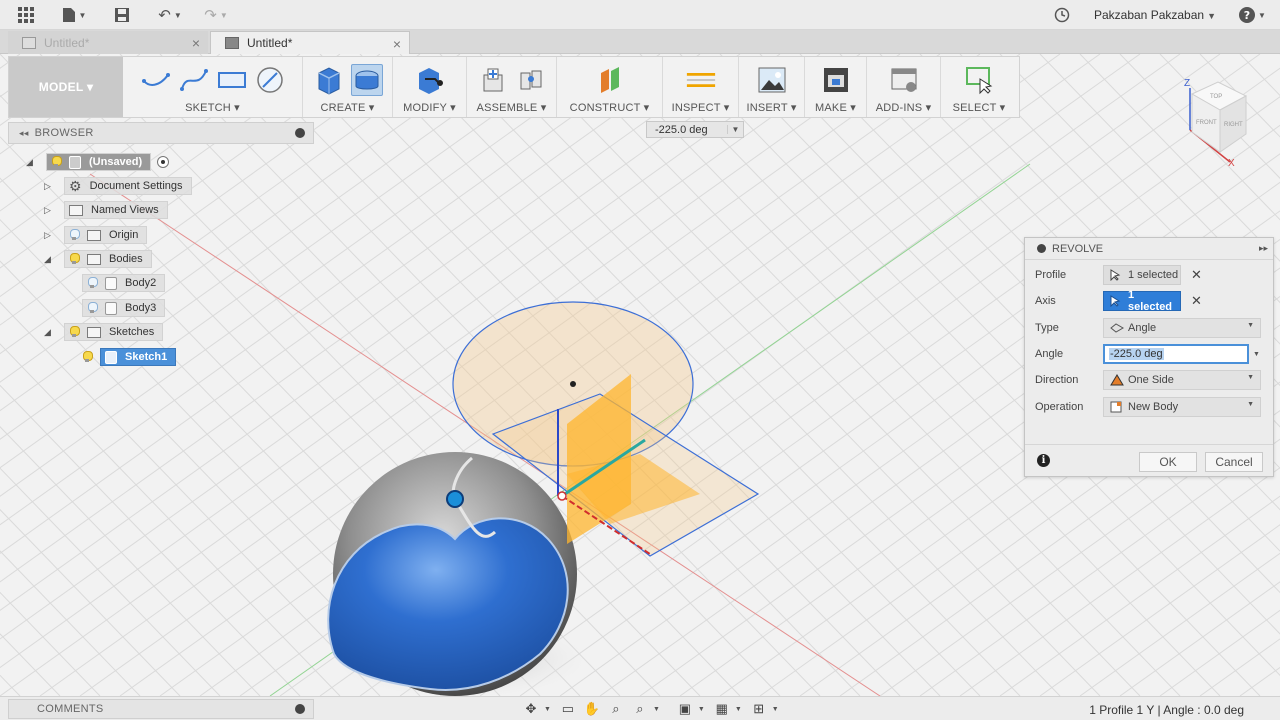 The height and width of the screenshot is (720, 1280). What do you see at coordinates (108, 42) in the screenshot?
I see `tab-untitled-1: Untitled* ×` at bounding box center [108, 42].